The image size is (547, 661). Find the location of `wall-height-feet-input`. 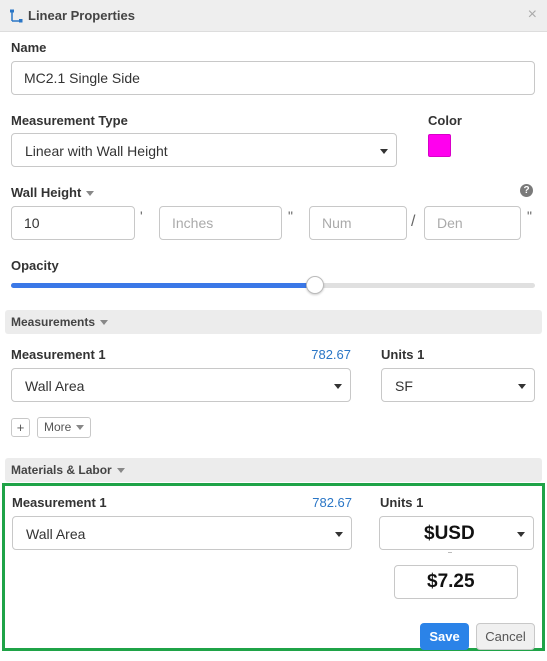

wall-height-feet-input is located at coordinates (73, 223).